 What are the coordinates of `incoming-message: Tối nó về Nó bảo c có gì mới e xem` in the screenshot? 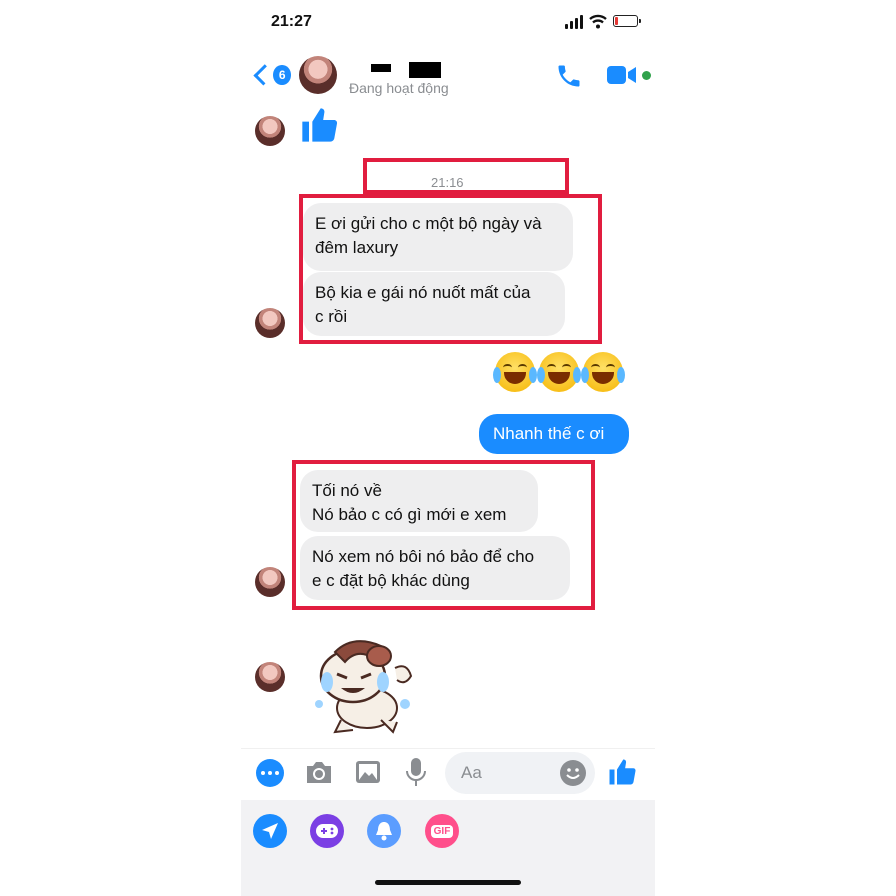 It's located at (419, 501).